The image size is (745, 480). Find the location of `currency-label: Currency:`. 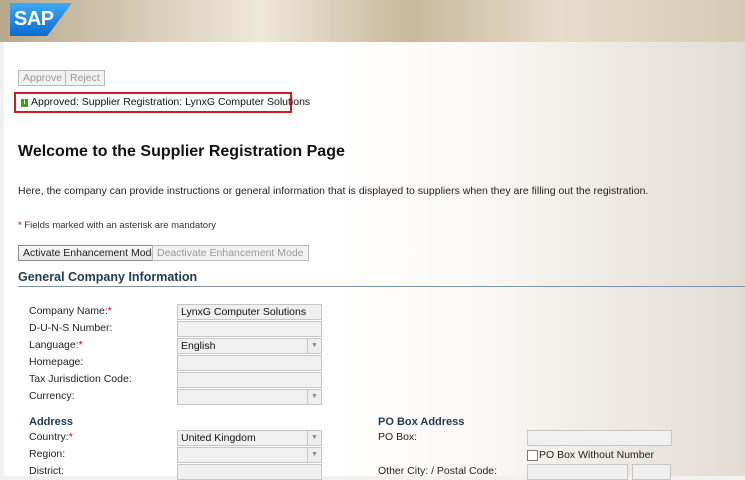

currency-label: Currency: is located at coordinates (52, 396).